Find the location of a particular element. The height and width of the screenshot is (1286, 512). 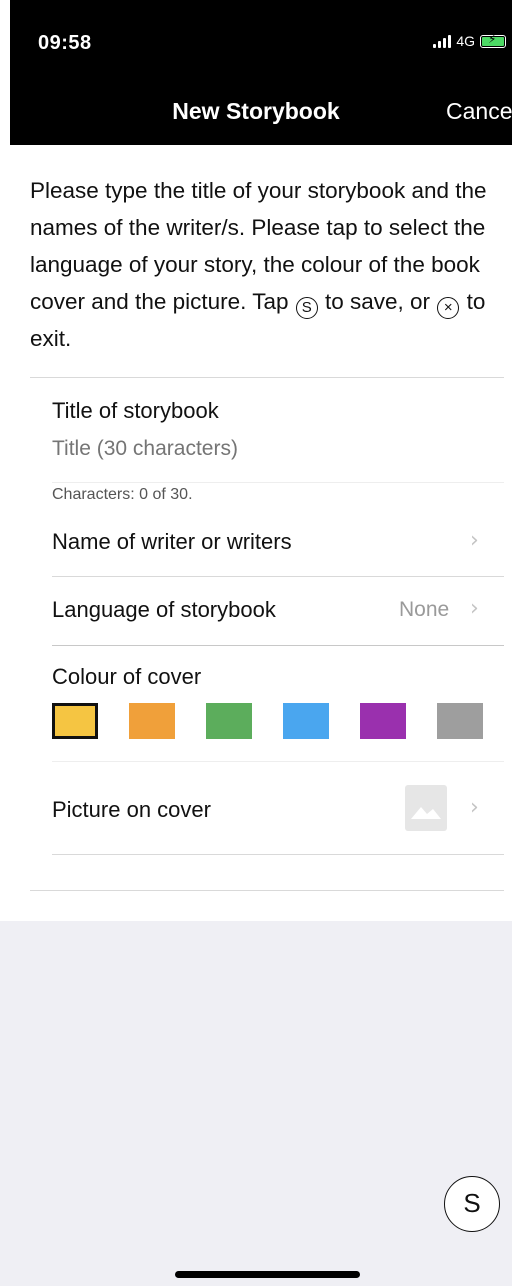

cancel-button: Cancel is located at coordinates (479, 111).